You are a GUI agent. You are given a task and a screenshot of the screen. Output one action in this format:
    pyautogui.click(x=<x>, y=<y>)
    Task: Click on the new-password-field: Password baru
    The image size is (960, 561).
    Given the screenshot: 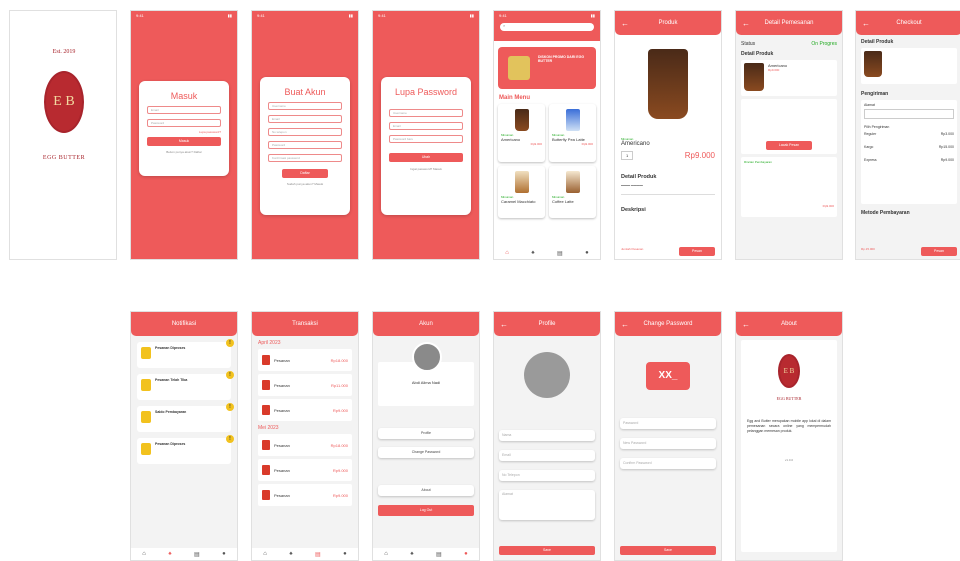 What is the action you would take?
    pyautogui.click(x=426, y=139)
    